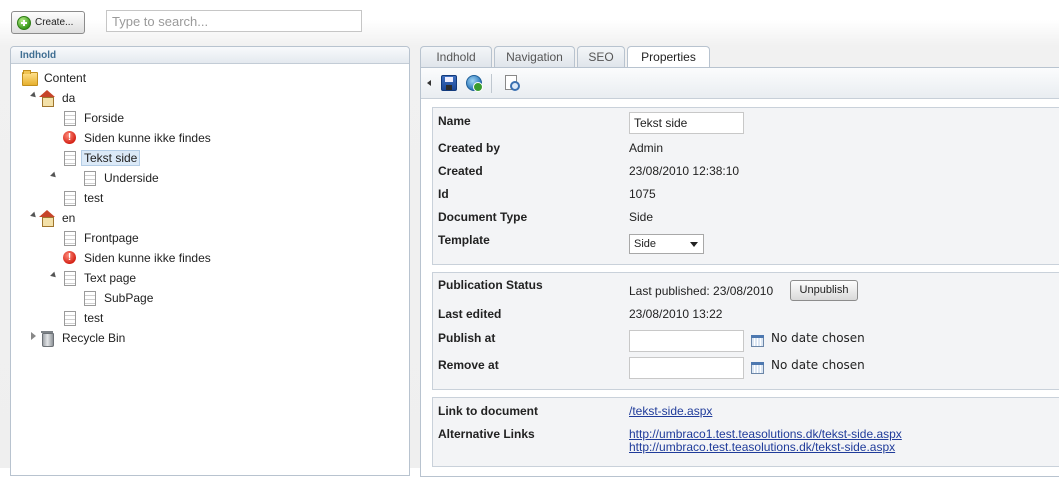  What do you see at coordinates (491, 83) in the screenshot?
I see `toolbar-divider` at bounding box center [491, 83].